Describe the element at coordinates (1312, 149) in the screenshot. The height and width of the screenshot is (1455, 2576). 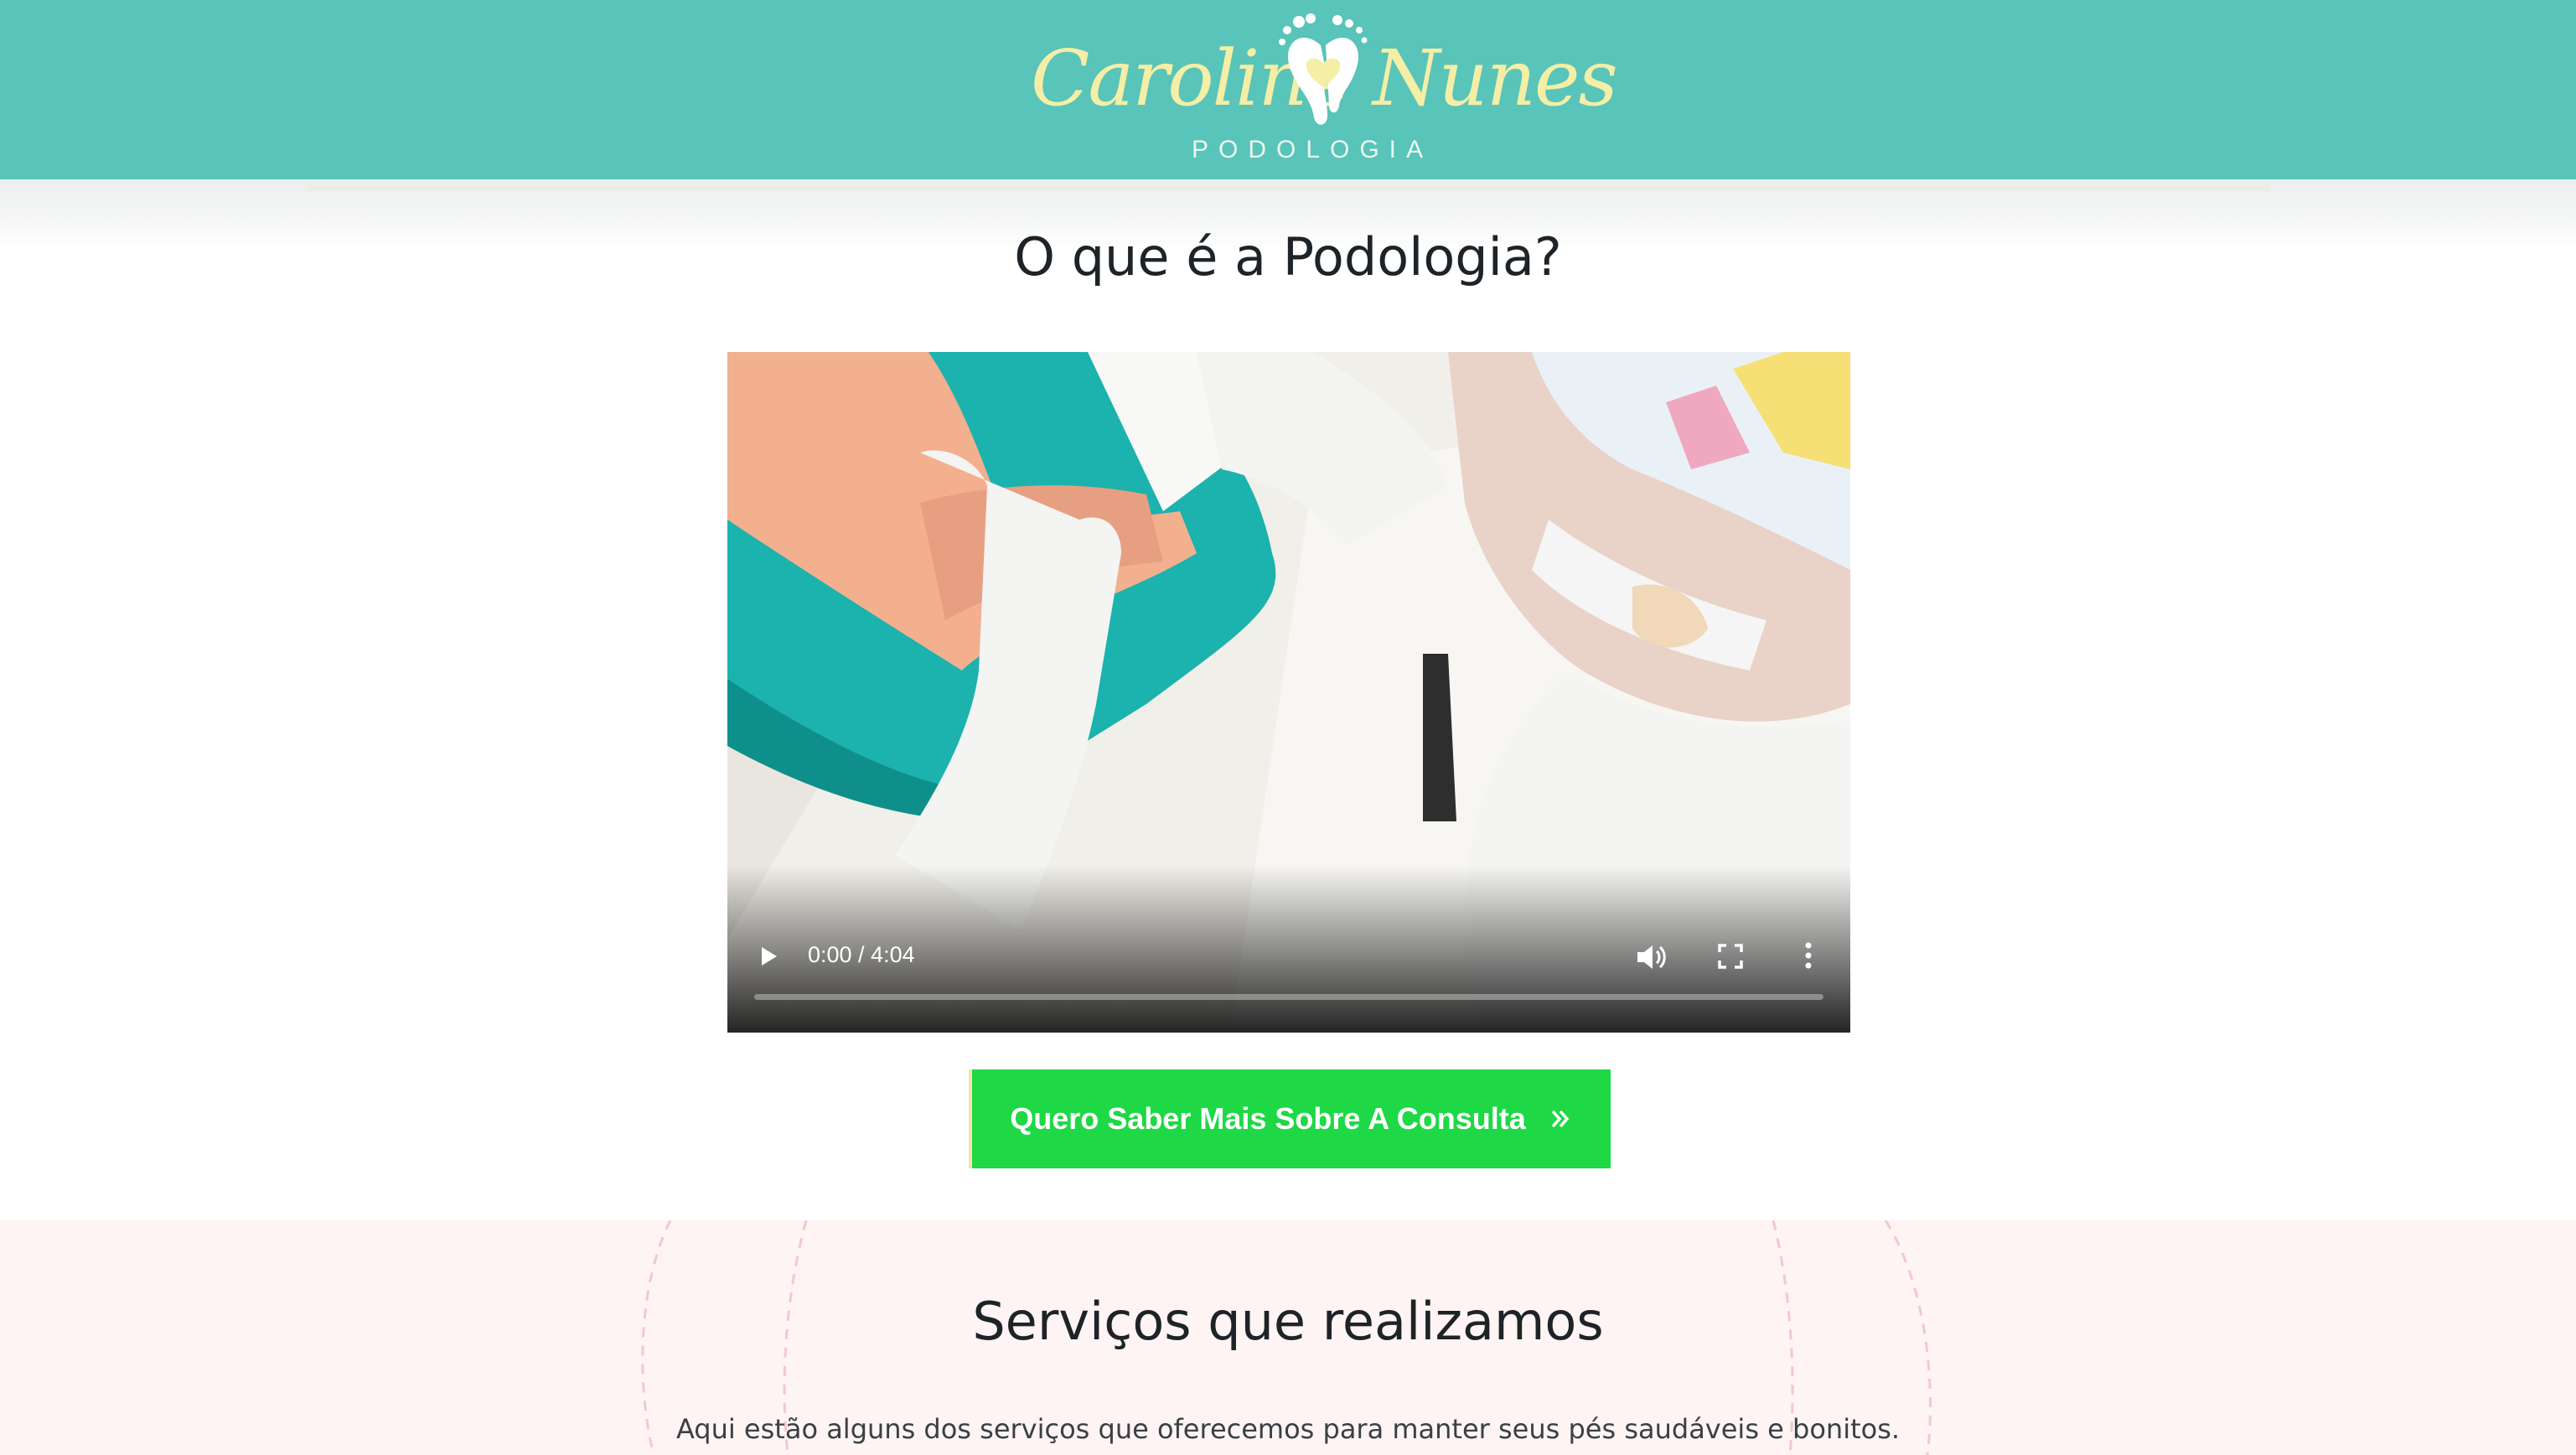
I see `logo-tagline: PODOLOGIA` at that location.